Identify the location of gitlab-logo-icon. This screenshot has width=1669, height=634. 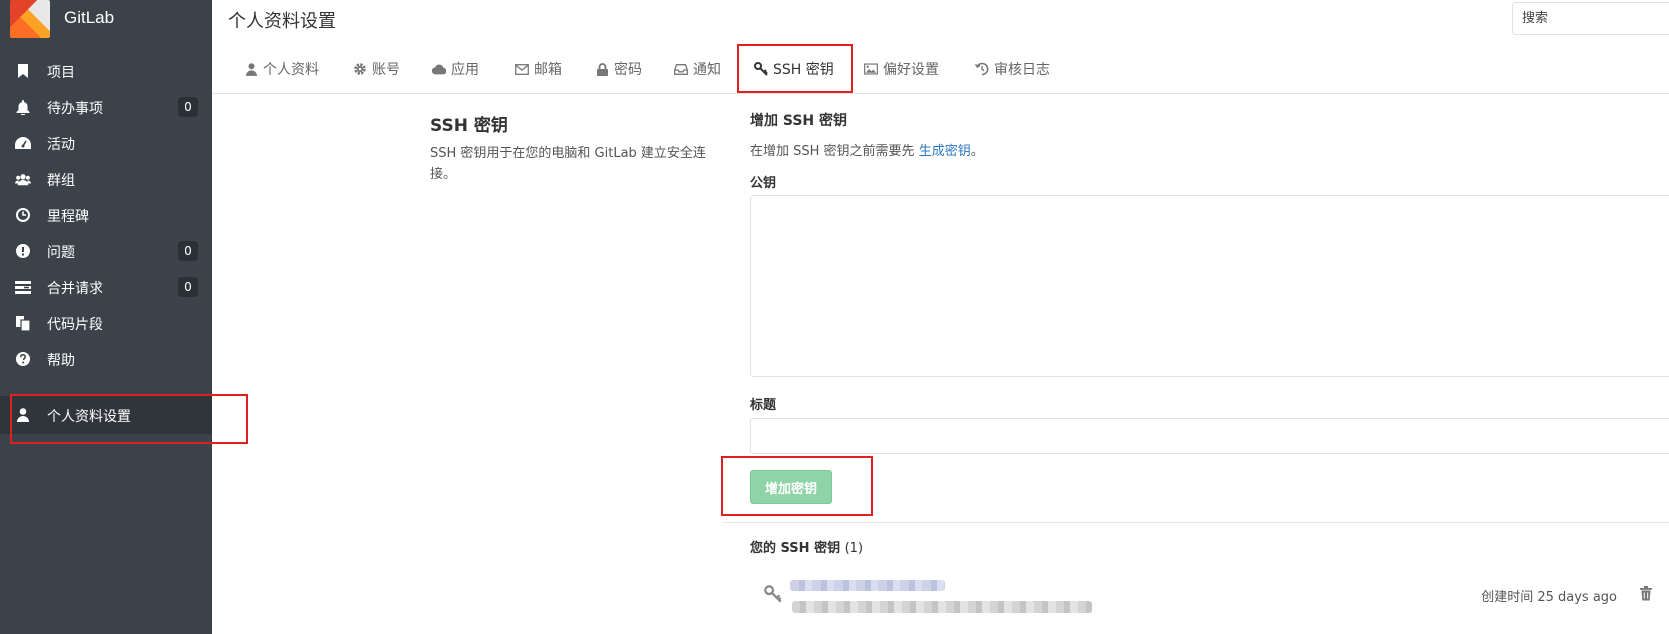
(30, 19).